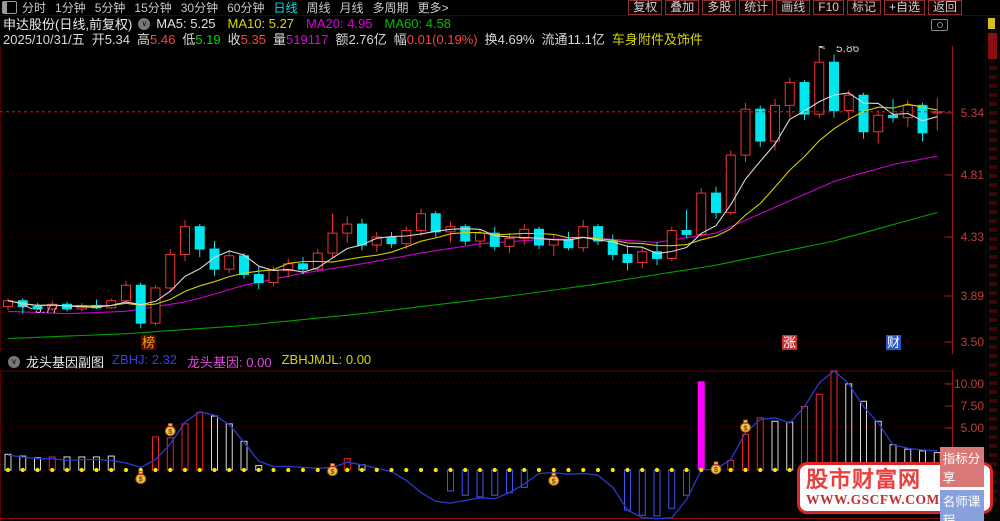 This screenshot has width=1000, height=521. Describe the element at coordinates (904, 7) in the screenshot. I see `toolbar-button-+自选: +自选` at that location.